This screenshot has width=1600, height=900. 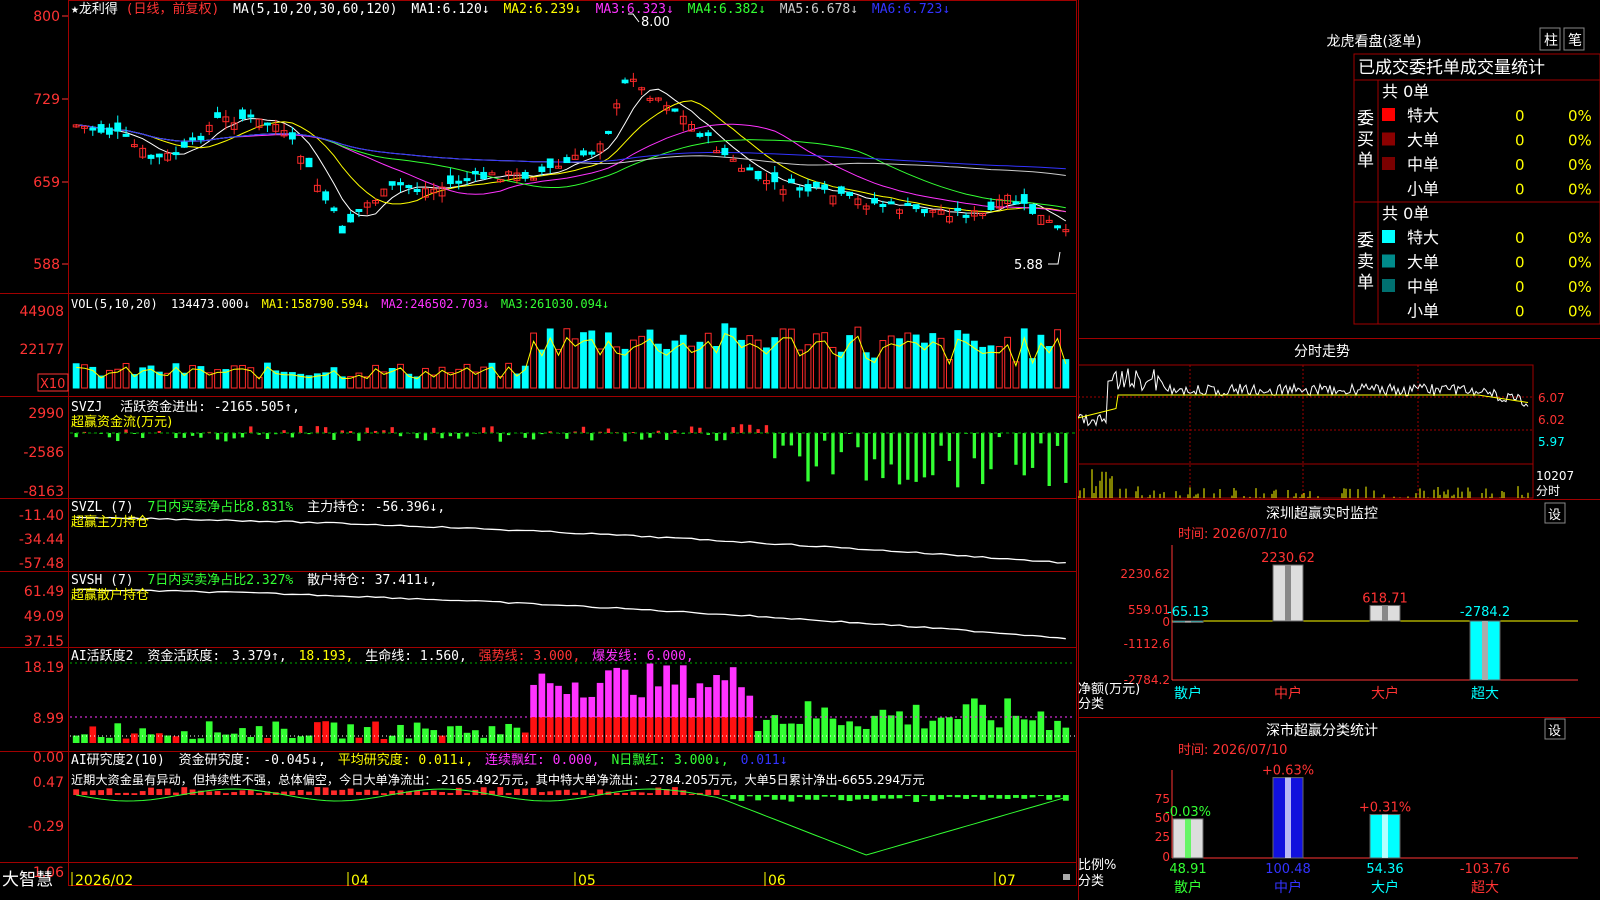 I want to click on stock-title: ★龙利得, so click(x=94, y=9).